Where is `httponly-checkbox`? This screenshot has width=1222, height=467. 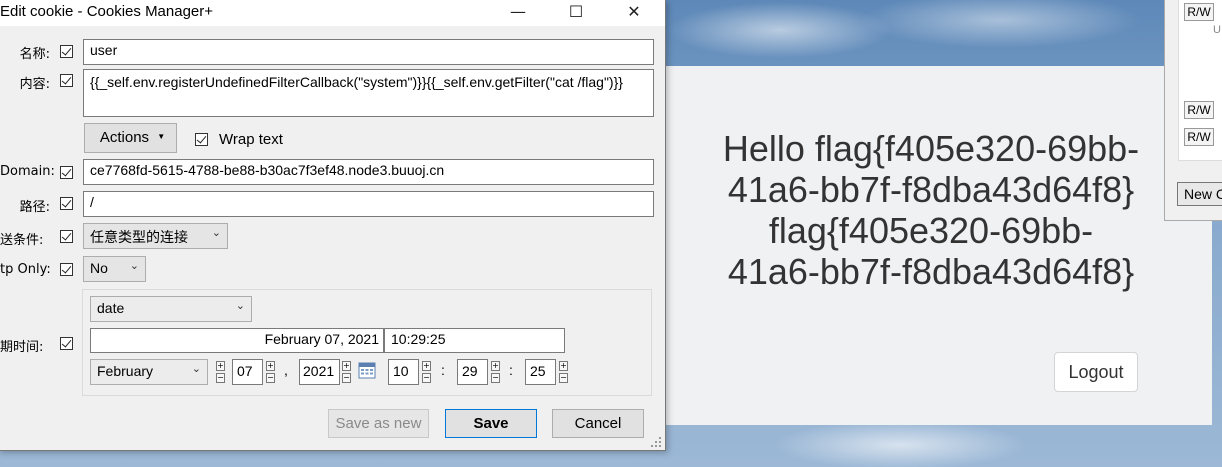 httponly-checkbox is located at coordinates (66, 269).